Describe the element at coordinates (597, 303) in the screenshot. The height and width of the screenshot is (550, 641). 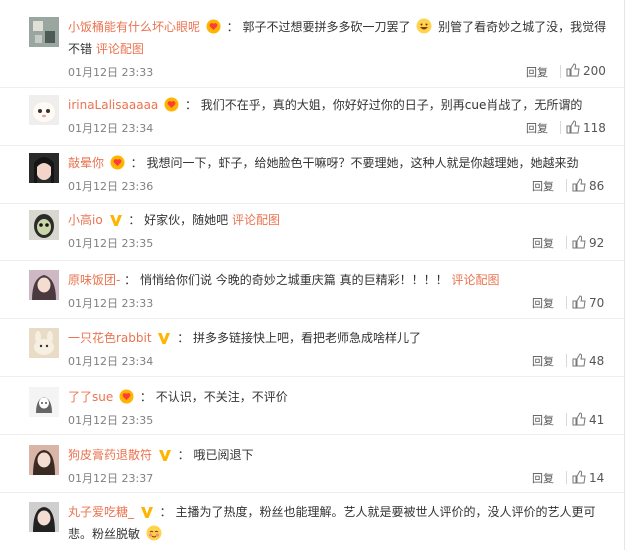
I see `like-count: 70` at that location.